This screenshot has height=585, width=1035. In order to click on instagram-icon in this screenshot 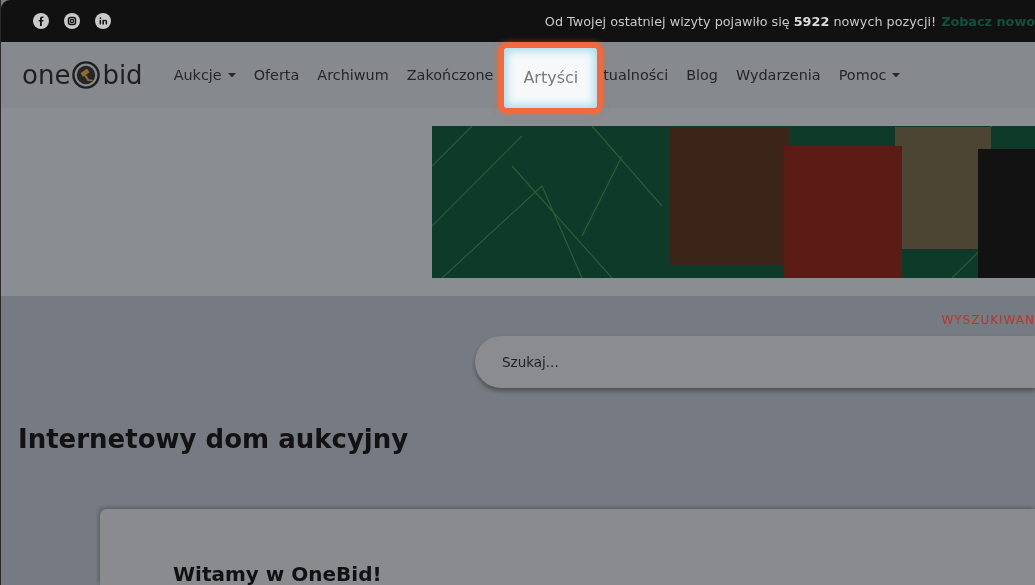, I will do `click(72, 21)`.